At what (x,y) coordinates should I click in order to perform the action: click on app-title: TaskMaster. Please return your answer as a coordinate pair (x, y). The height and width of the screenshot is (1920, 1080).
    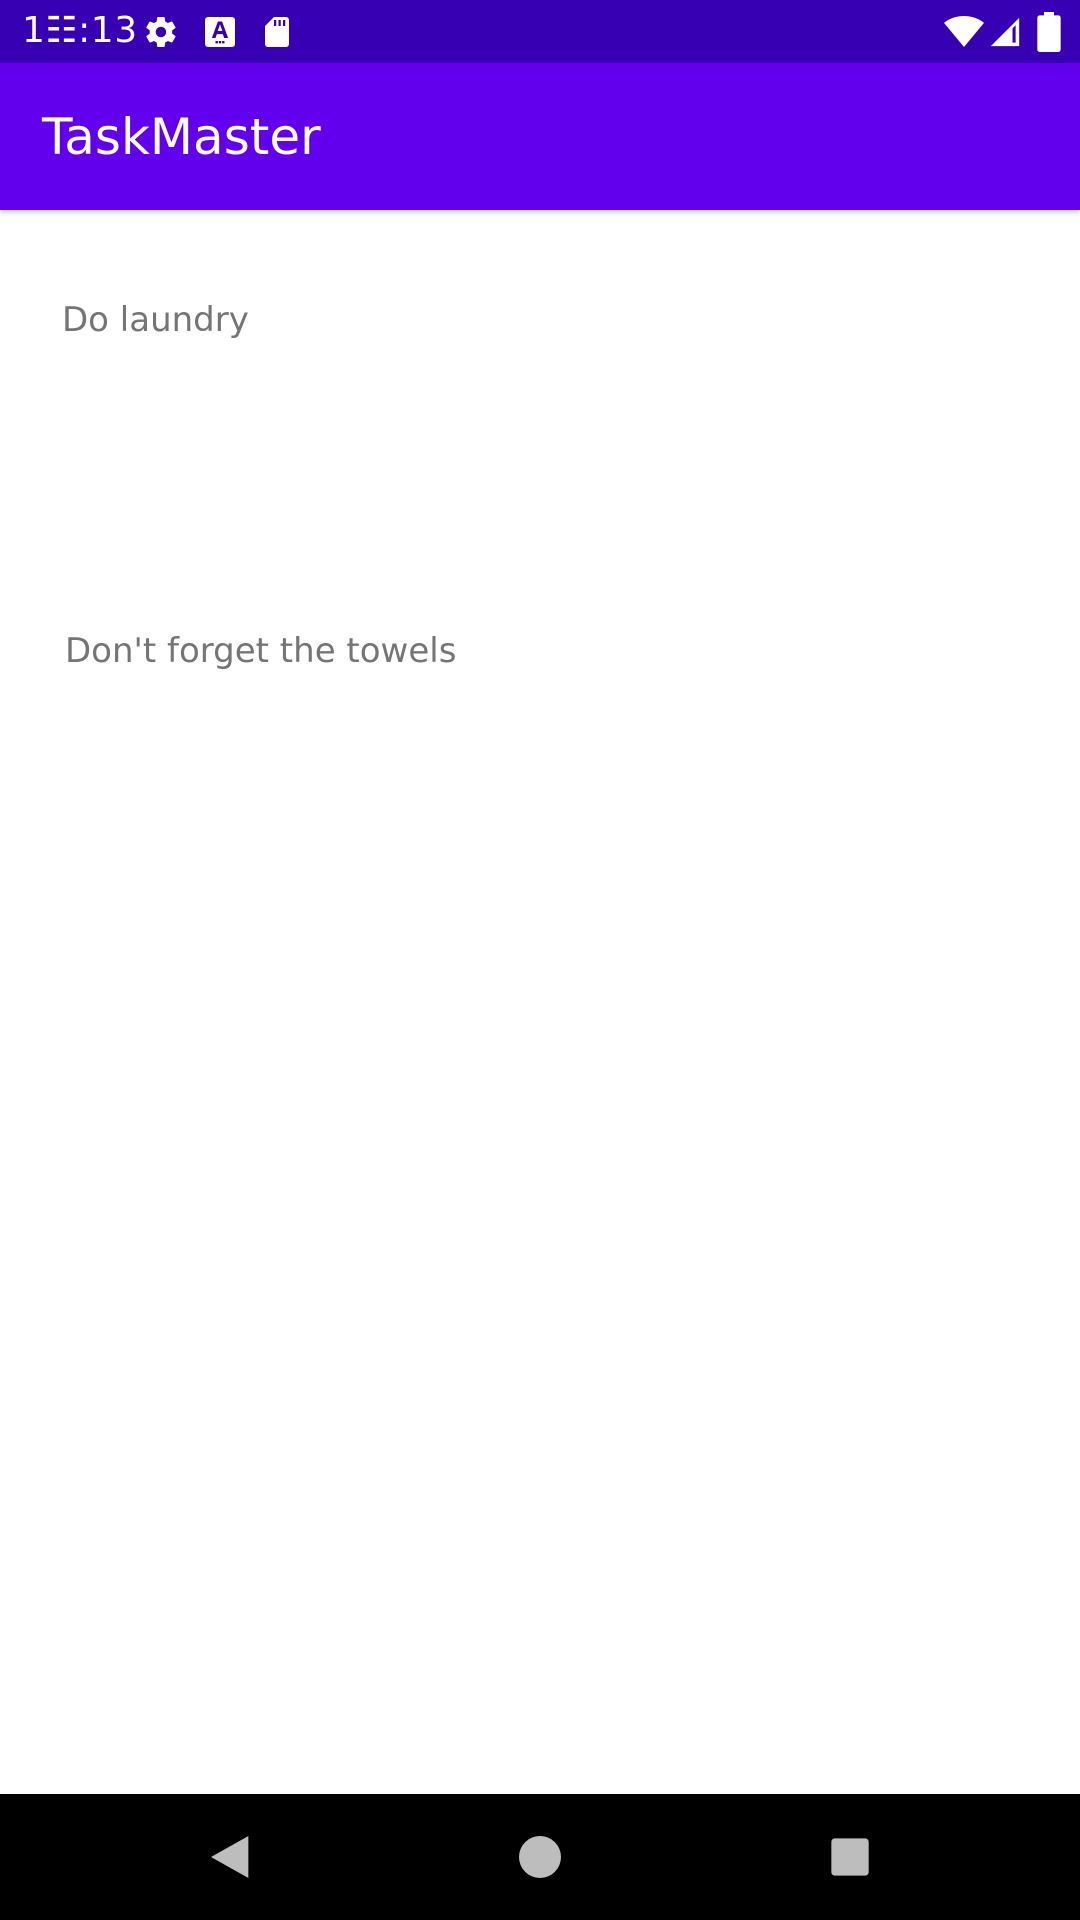
    Looking at the image, I should click on (181, 137).